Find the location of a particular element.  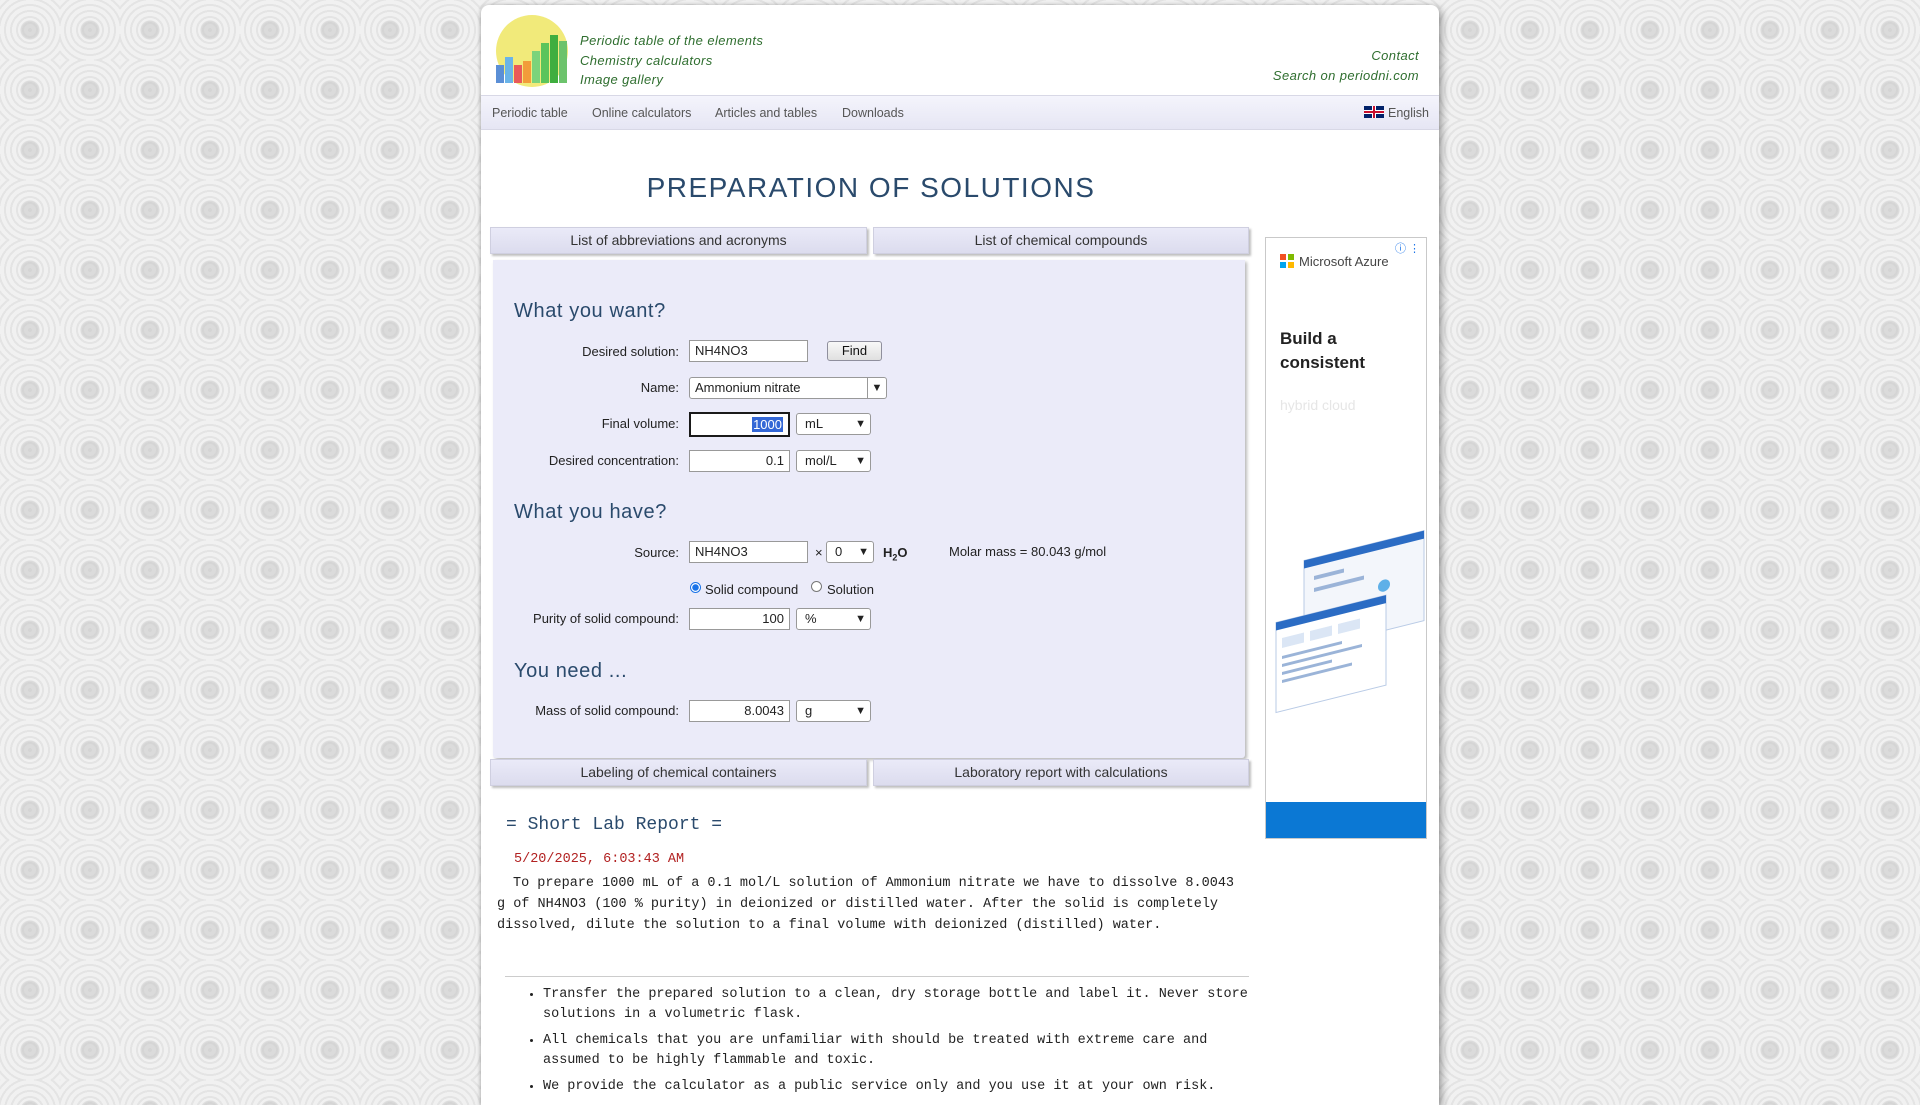

report-divider is located at coordinates (877, 976).